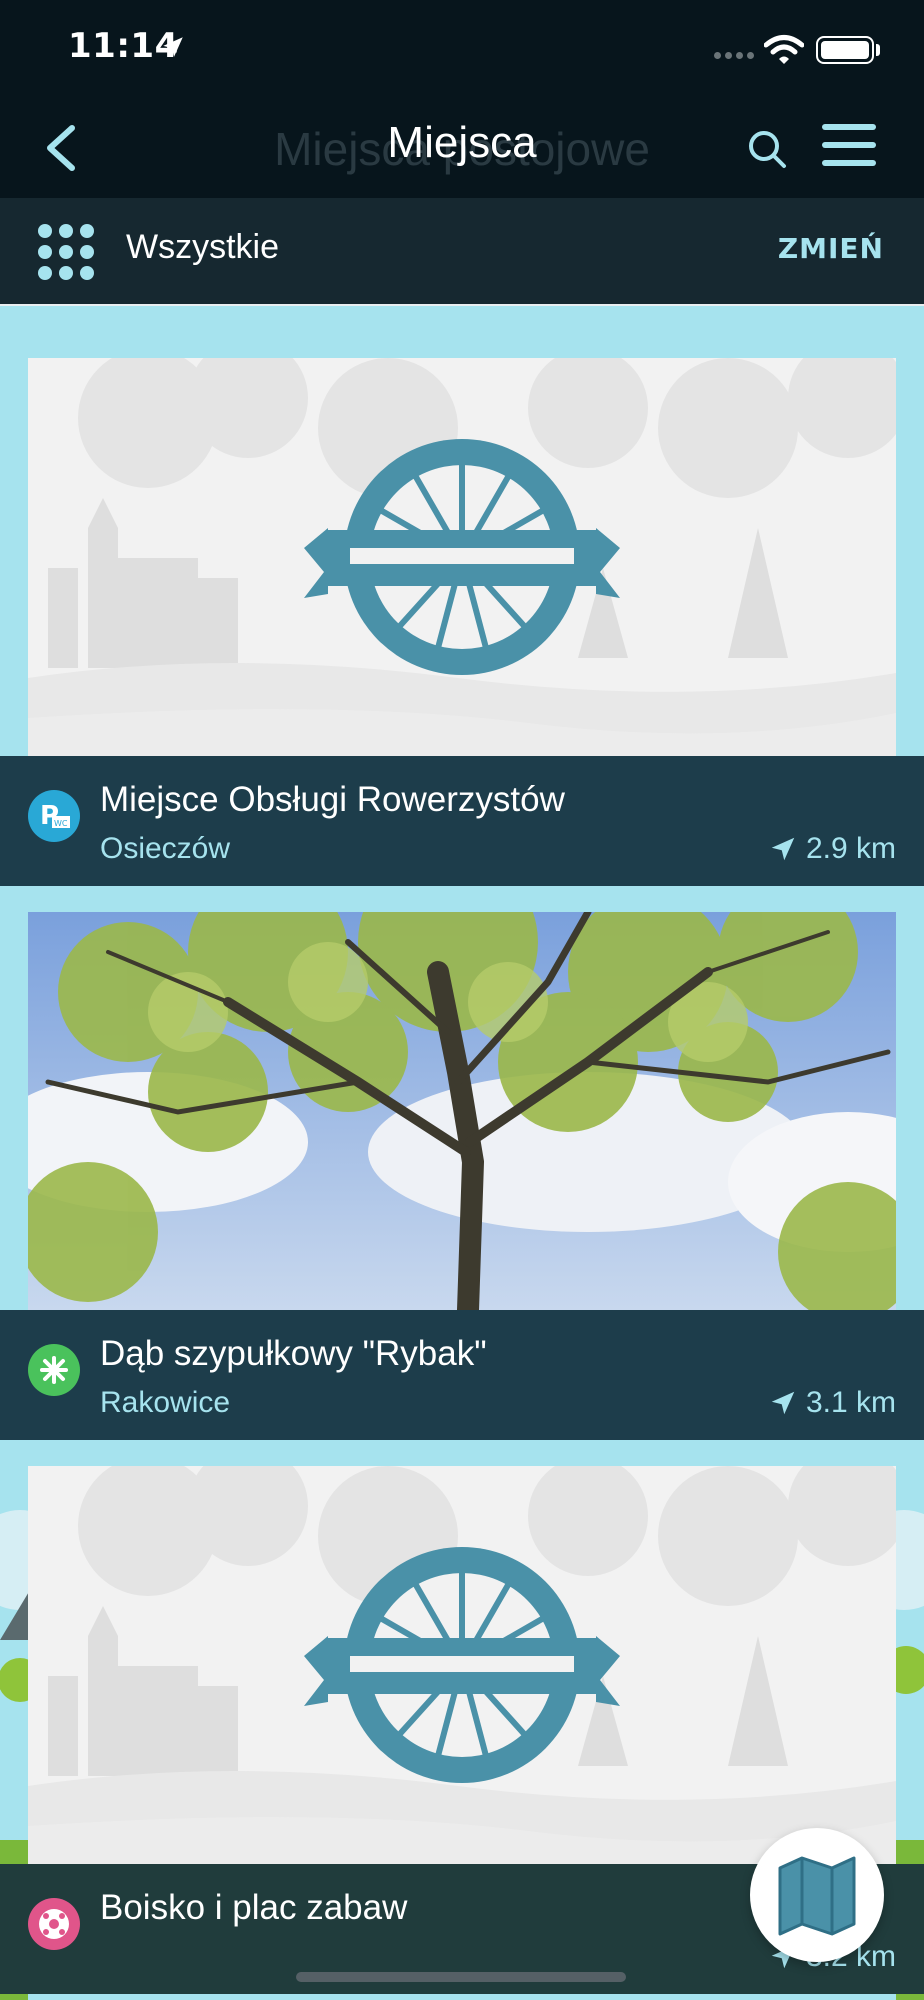  What do you see at coordinates (734, 55) in the screenshot?
I see `cellular-signal-icon` at bounding box center [734, 55].